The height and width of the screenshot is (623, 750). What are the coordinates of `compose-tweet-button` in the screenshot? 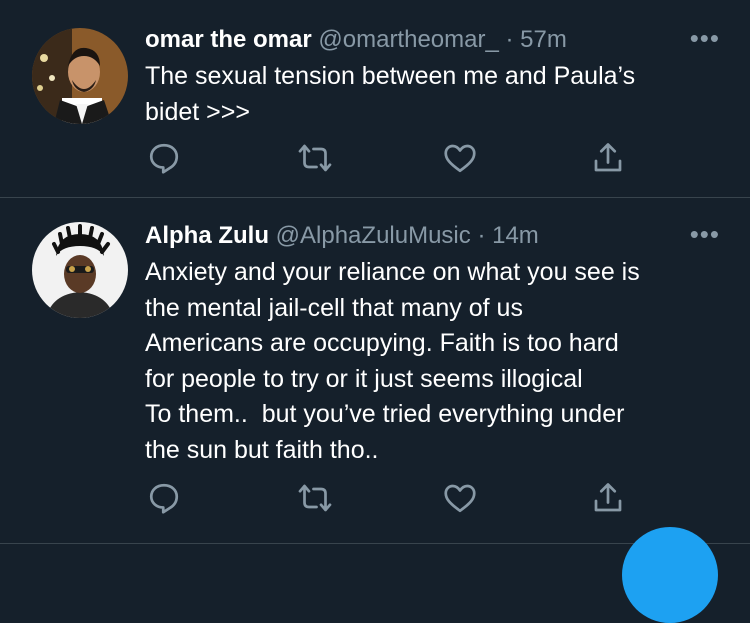 It's located at (670, 575).